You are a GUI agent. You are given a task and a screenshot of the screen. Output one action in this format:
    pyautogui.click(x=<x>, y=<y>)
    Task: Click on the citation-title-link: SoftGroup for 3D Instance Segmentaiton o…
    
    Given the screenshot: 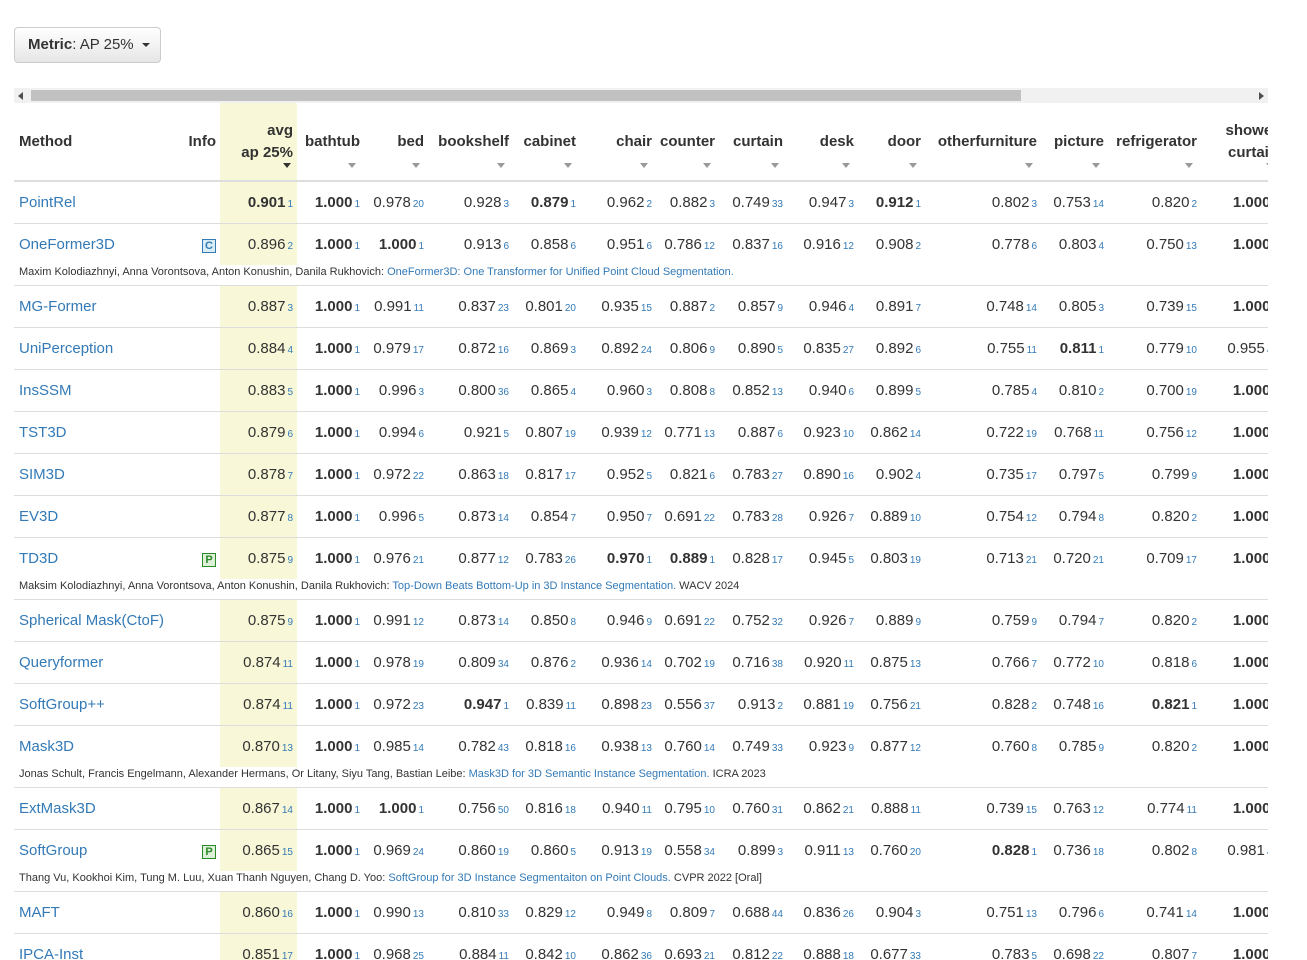 What is the action you would take?
    pyautogui.click(x=529, y=878)
    